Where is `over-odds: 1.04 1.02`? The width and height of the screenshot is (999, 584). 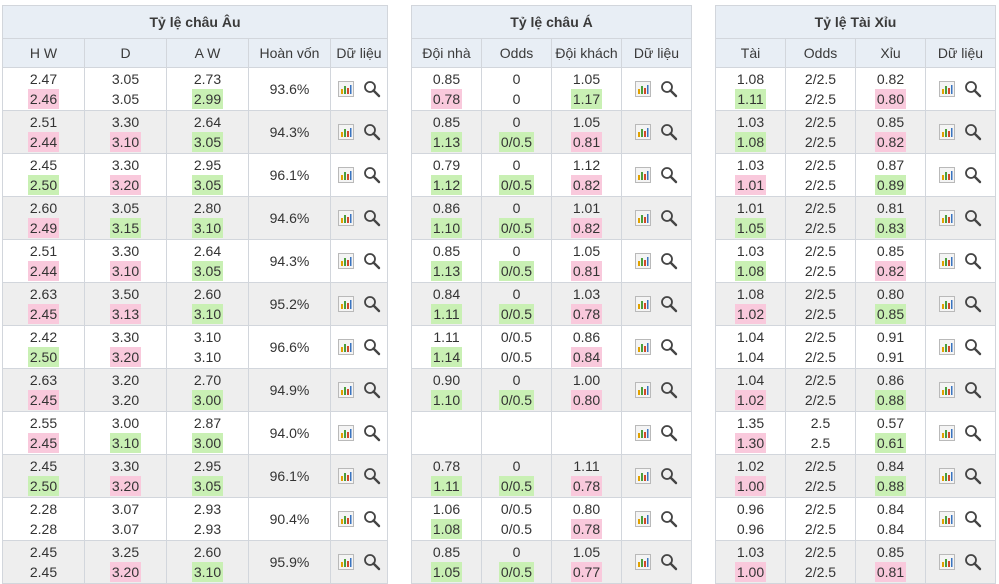 over-odds: 1.04 1.02 is located at coordinates (750, 390).